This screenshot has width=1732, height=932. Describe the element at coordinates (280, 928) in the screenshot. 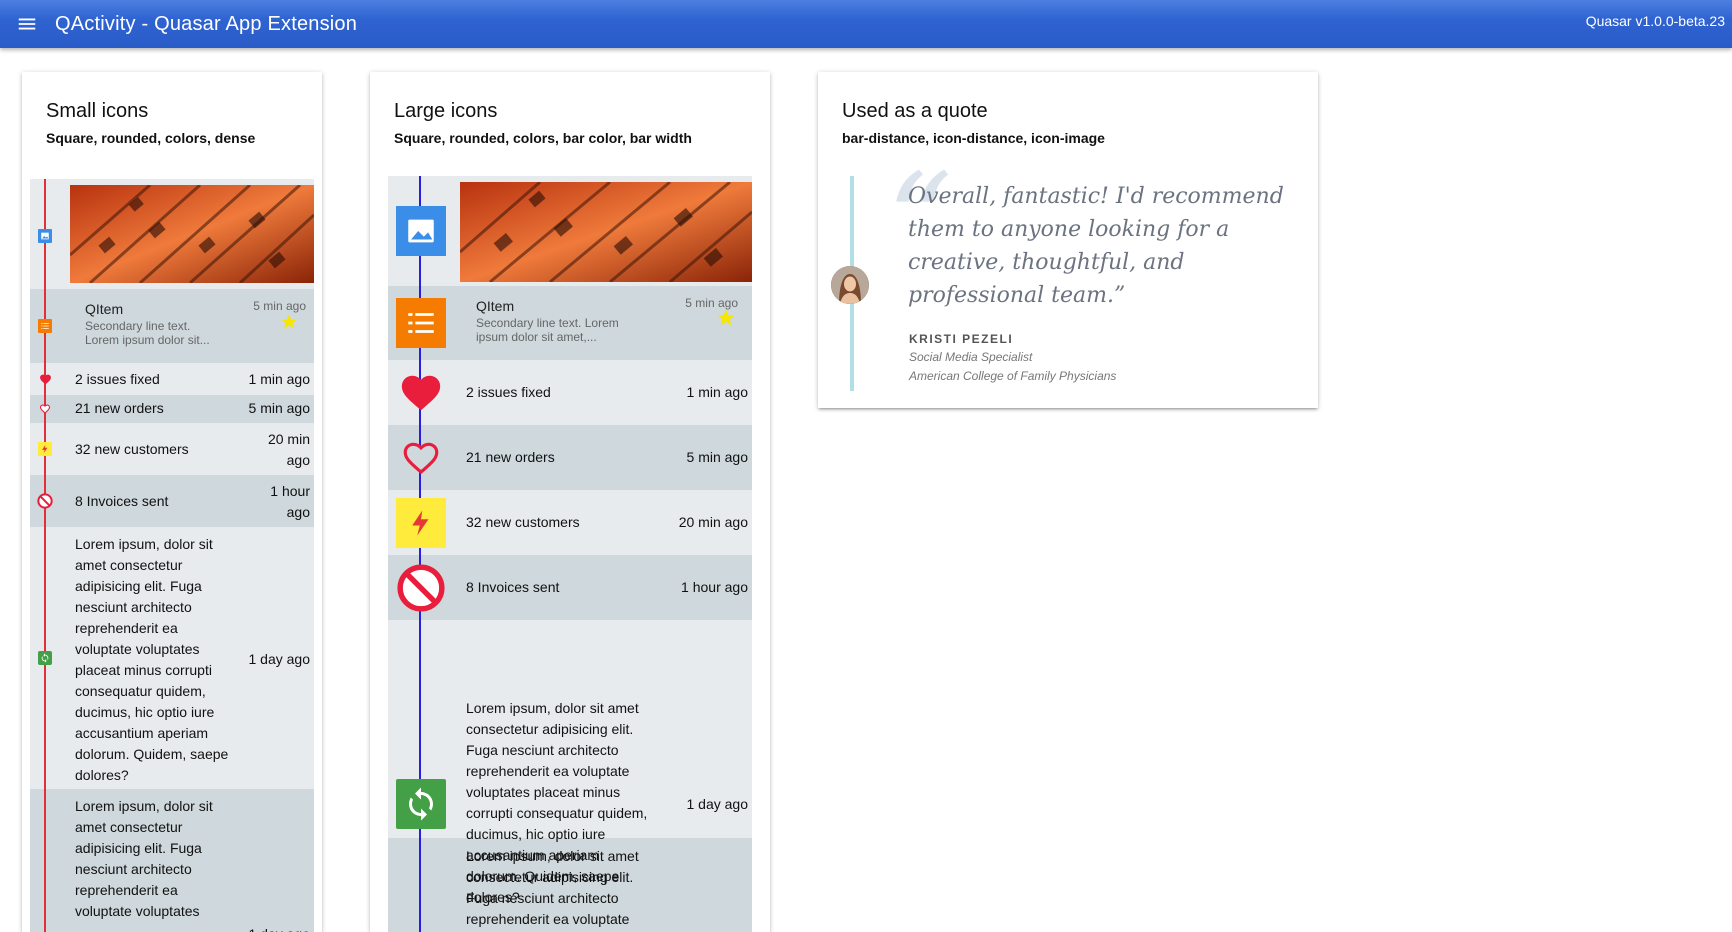

I see `lorem-2-time: 1 day ago` at that location.